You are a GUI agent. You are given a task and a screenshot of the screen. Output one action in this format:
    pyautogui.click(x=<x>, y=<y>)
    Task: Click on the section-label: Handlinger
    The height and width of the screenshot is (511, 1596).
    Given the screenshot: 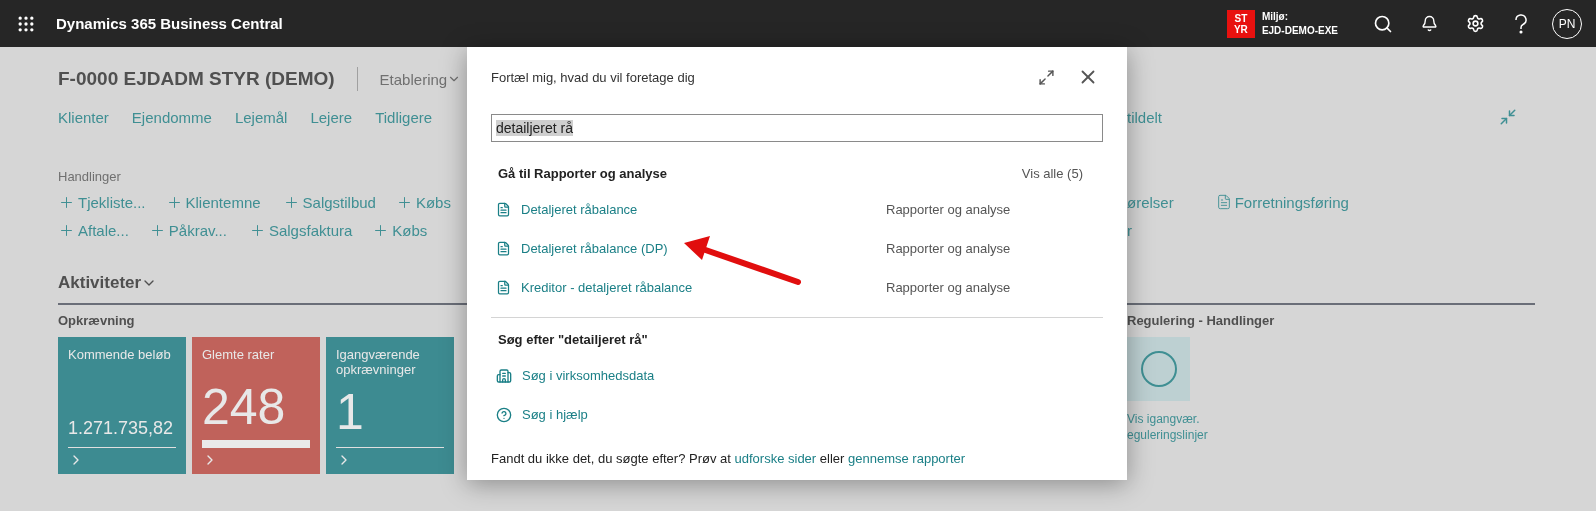 What is the action you would take?
    pyautogui.click(x=89, y=176)
    